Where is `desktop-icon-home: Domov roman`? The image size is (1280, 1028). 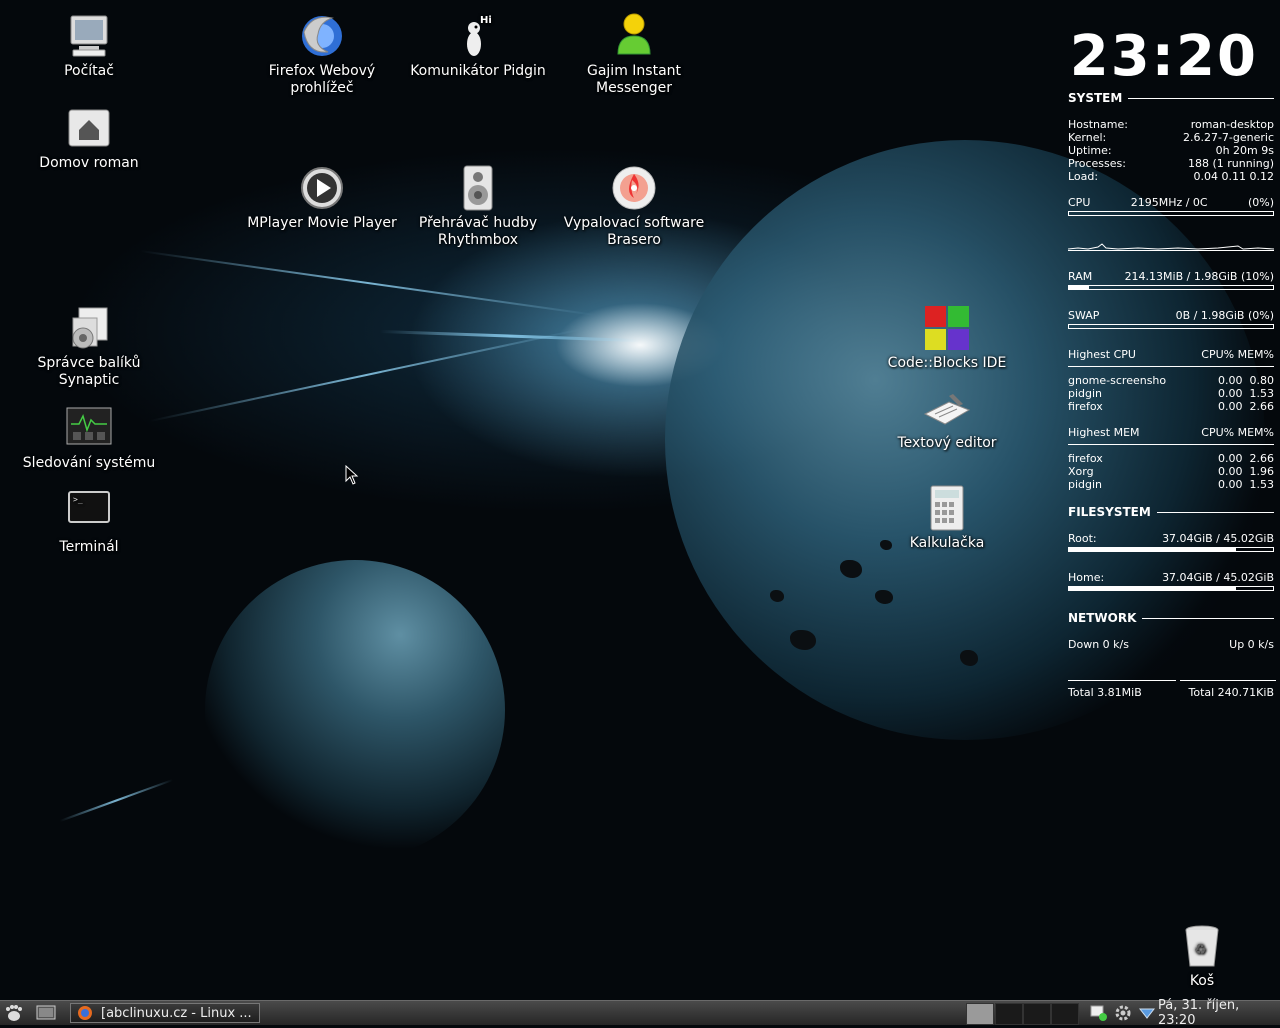 desktop-icon-home: Domov roman is located at coordinates (89, 138).